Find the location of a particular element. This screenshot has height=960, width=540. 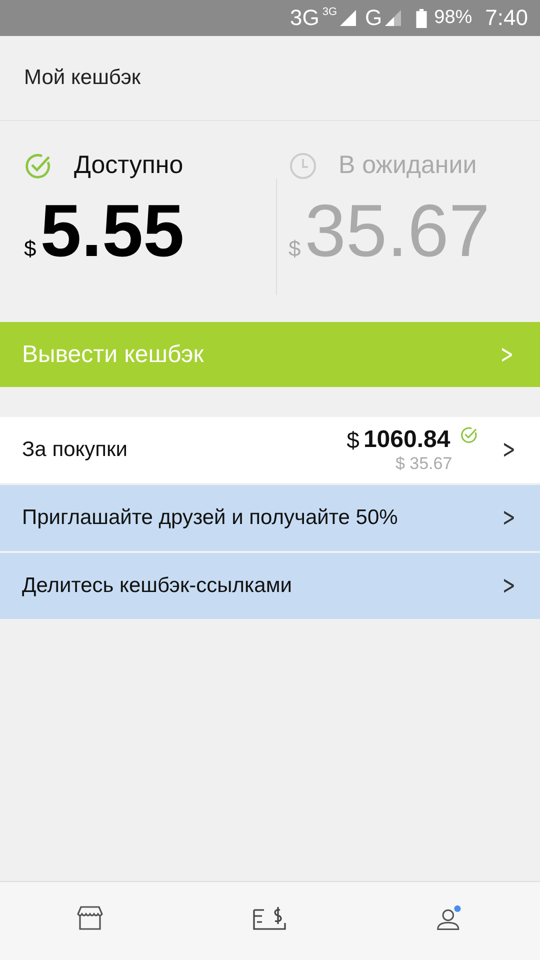

battery-icon is located at coordinates (422, 18).